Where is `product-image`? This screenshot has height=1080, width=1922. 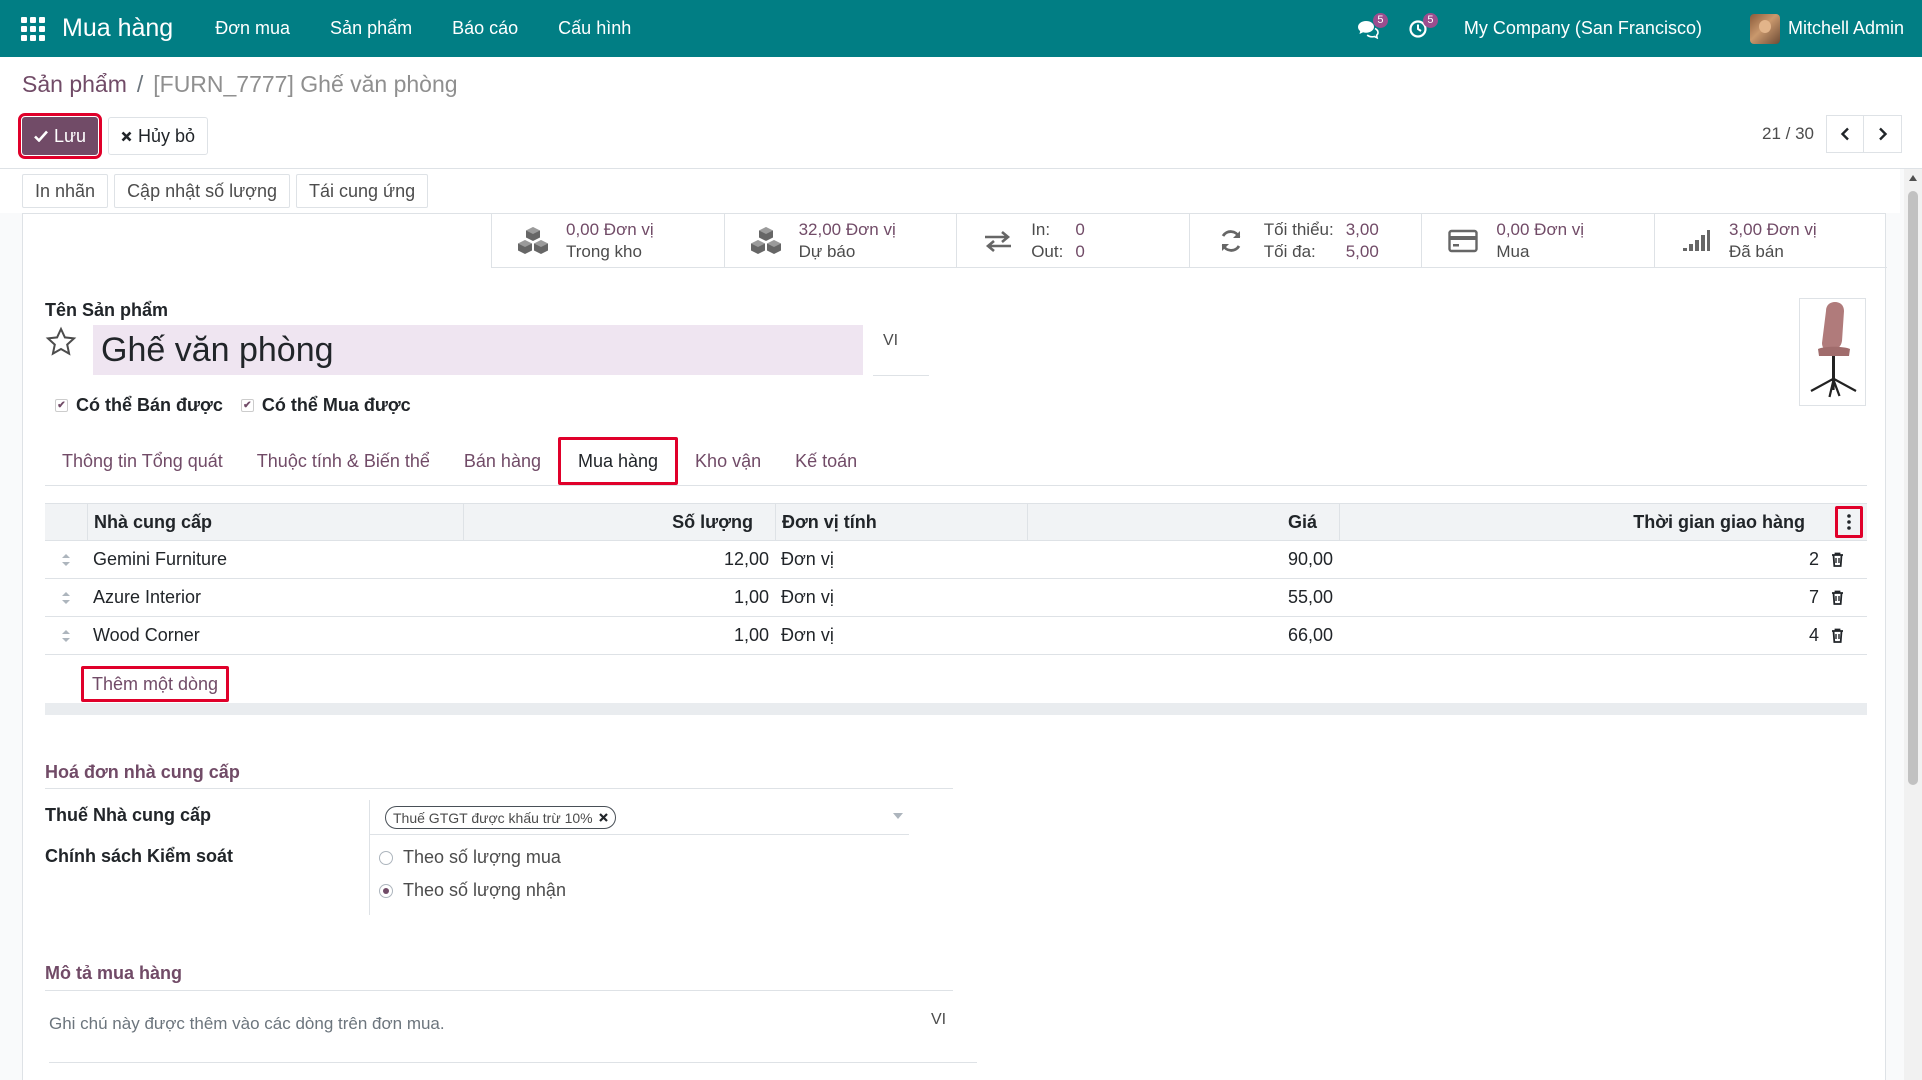
product-image is located at coordinates (1832, 352).